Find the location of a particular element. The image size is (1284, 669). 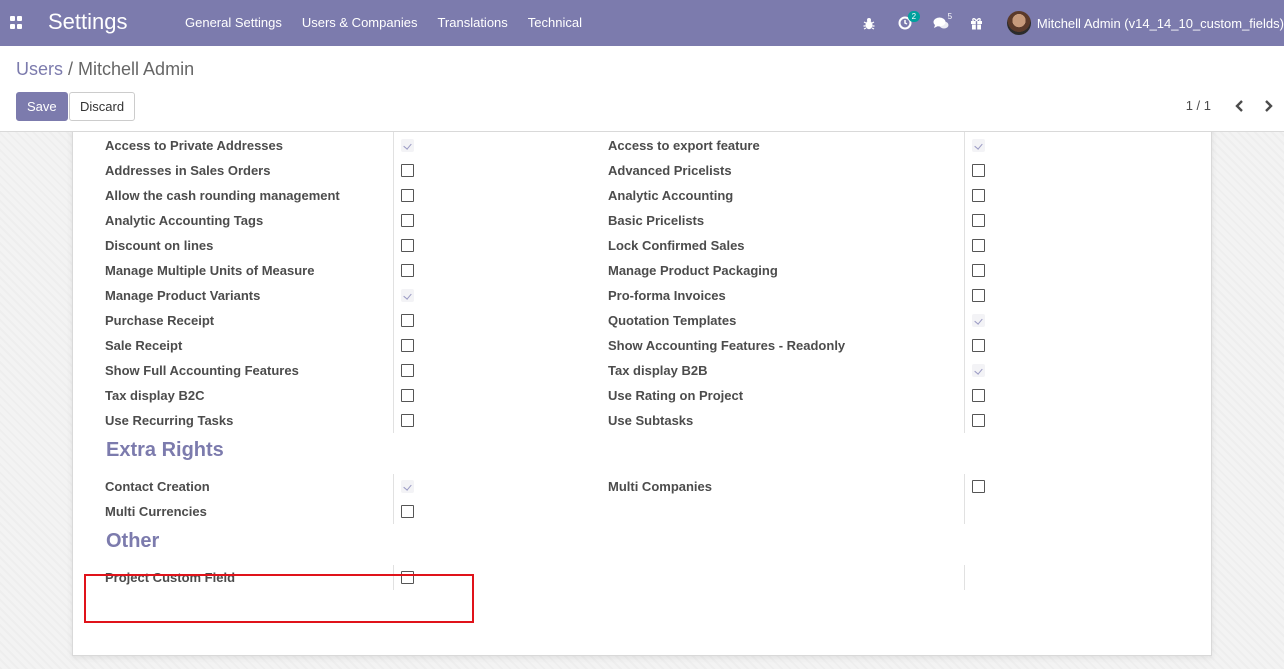

breadcrumb-current: Mitchell Admin is located at coordinates (136, 69).